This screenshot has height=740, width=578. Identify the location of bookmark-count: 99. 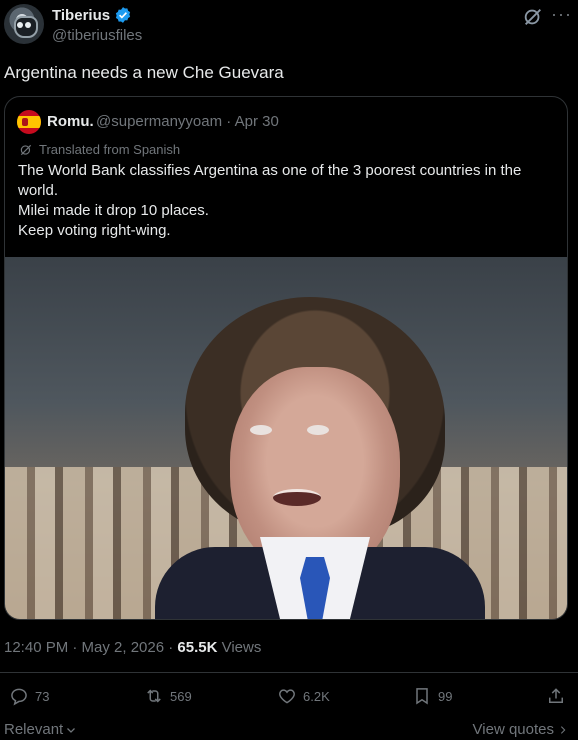
(445, 696).